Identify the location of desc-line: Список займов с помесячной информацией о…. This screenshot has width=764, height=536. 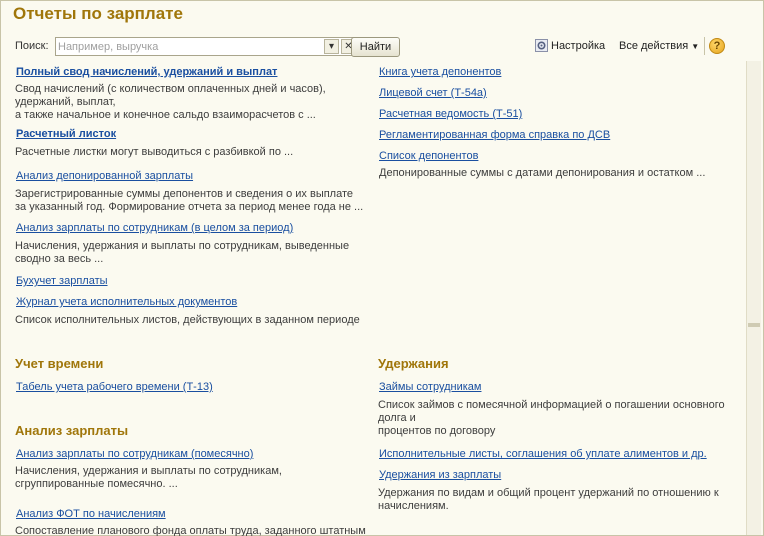
(551, 405).